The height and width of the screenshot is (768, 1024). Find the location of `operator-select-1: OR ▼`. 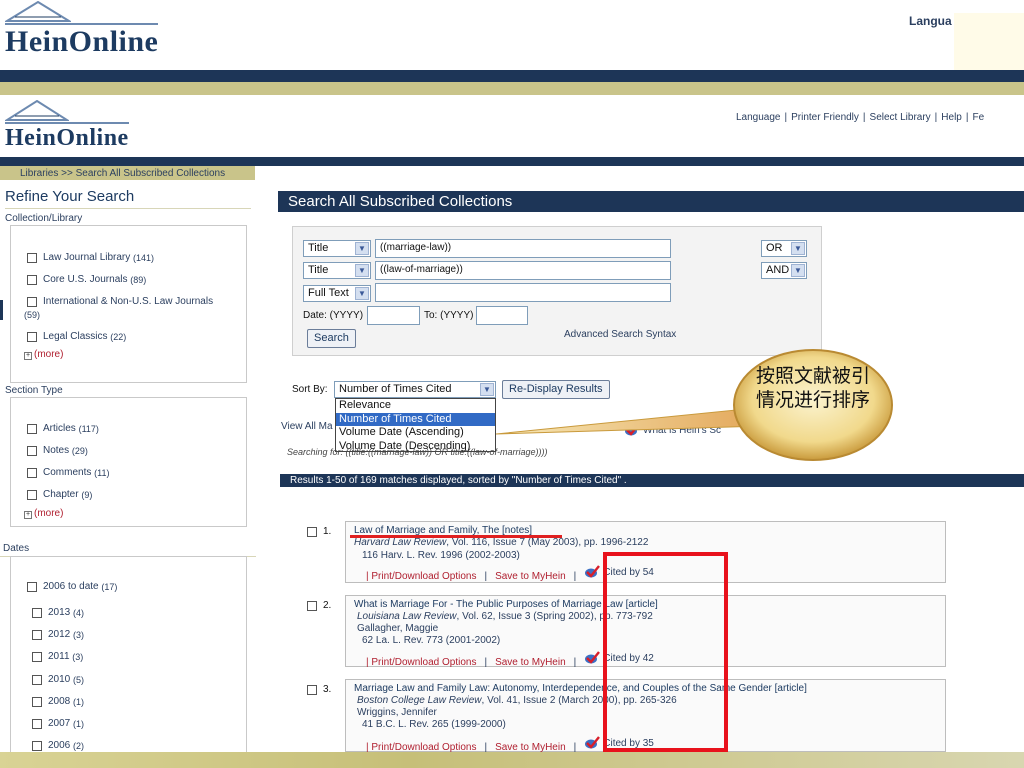

operator-select-1: OR ▼ is located at coordinates (784, 248).